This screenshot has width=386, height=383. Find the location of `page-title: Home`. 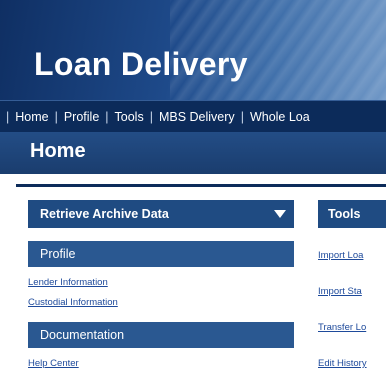

page-title: Home is located at coordinates (58, 151).